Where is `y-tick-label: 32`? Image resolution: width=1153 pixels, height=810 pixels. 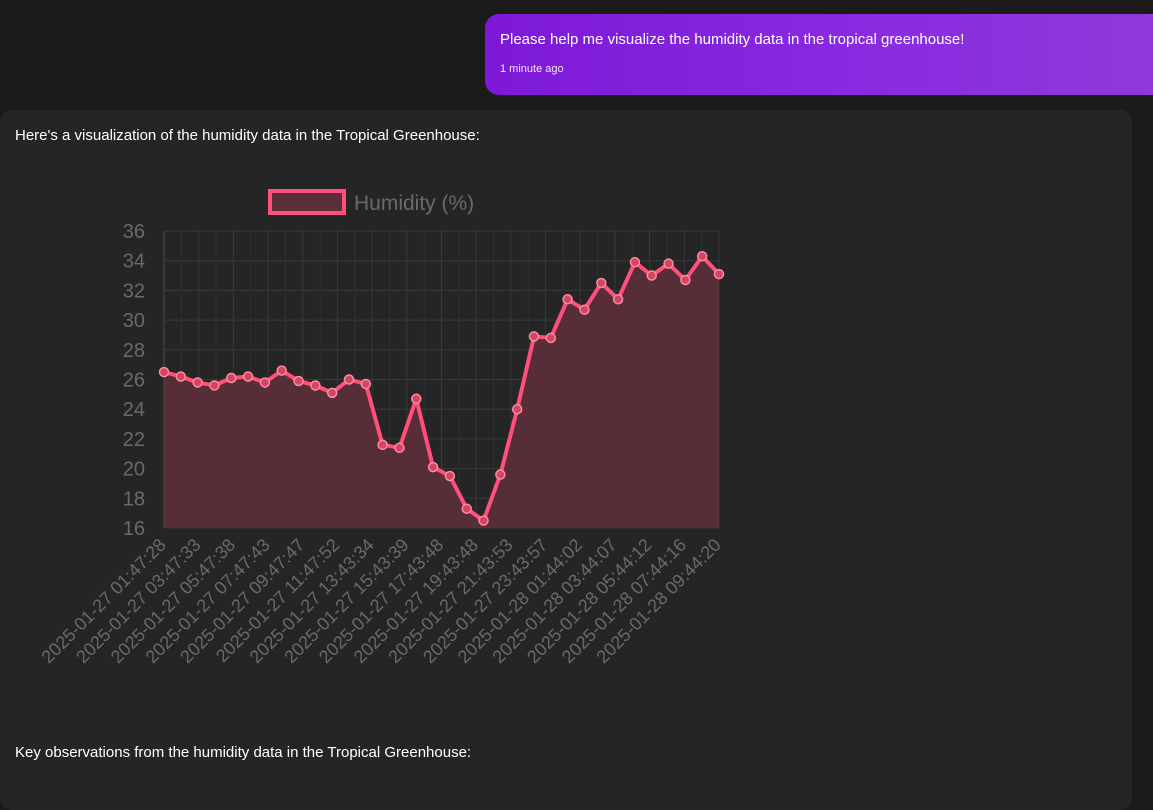 y-tick-label: 32 is located at coordinates (134, 291).